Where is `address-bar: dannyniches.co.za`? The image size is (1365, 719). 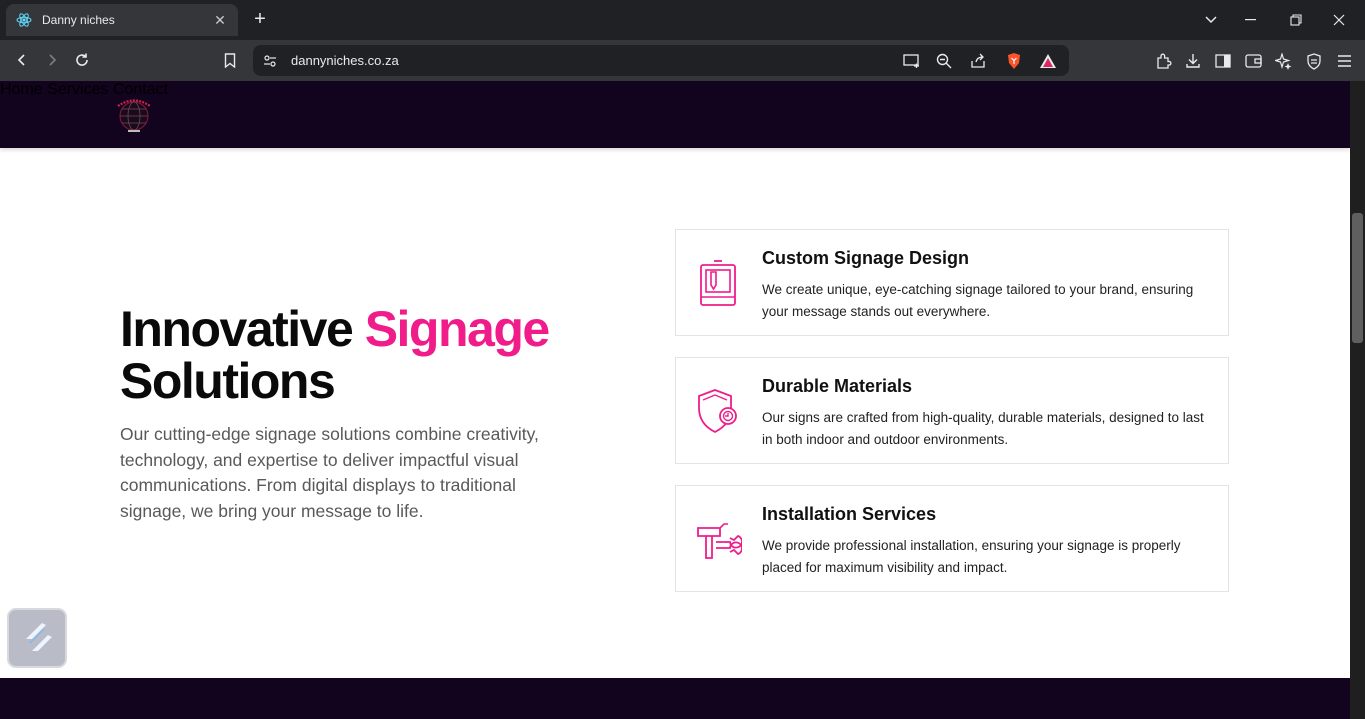
address-bar: dannyniches.co.za is located at coordinates (661, 60).